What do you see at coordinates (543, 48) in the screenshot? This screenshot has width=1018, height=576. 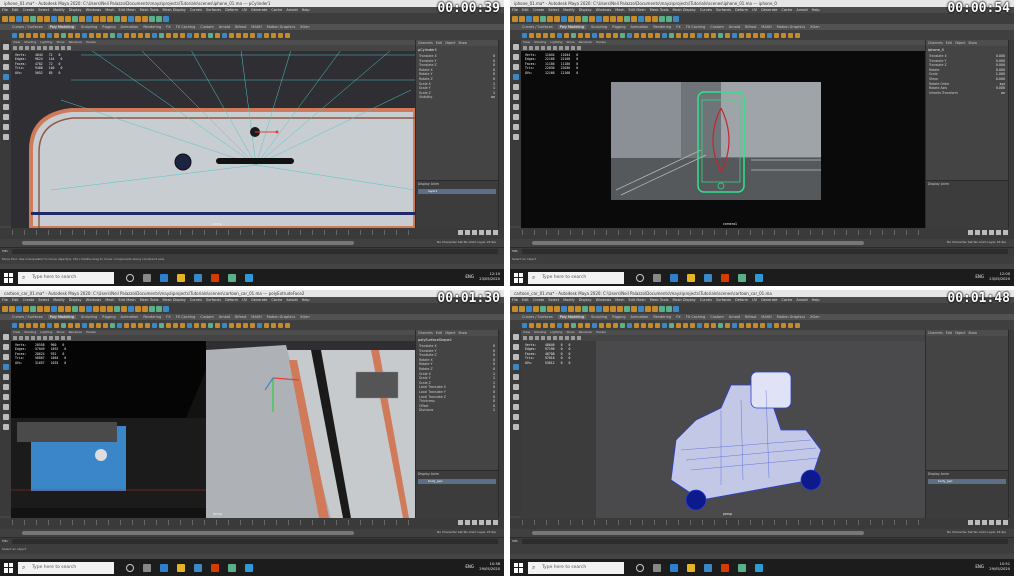 I see `smooth-shade-icon` at bounding box center [543, 48].